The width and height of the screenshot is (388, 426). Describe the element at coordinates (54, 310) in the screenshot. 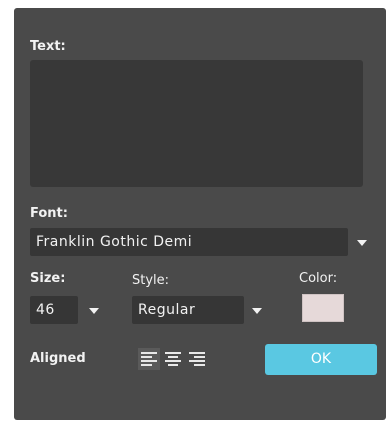

I see `size-select: 46` at that location.